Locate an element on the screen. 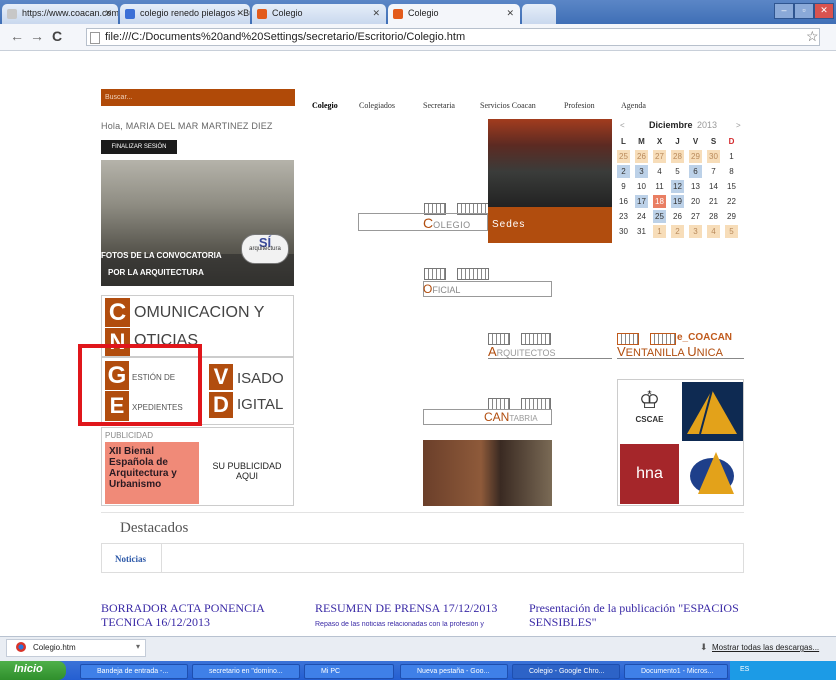 Image resolution: width=836 pixels, height=680 pixels. calendar-day: 15 is located at coordinates (731, 186).